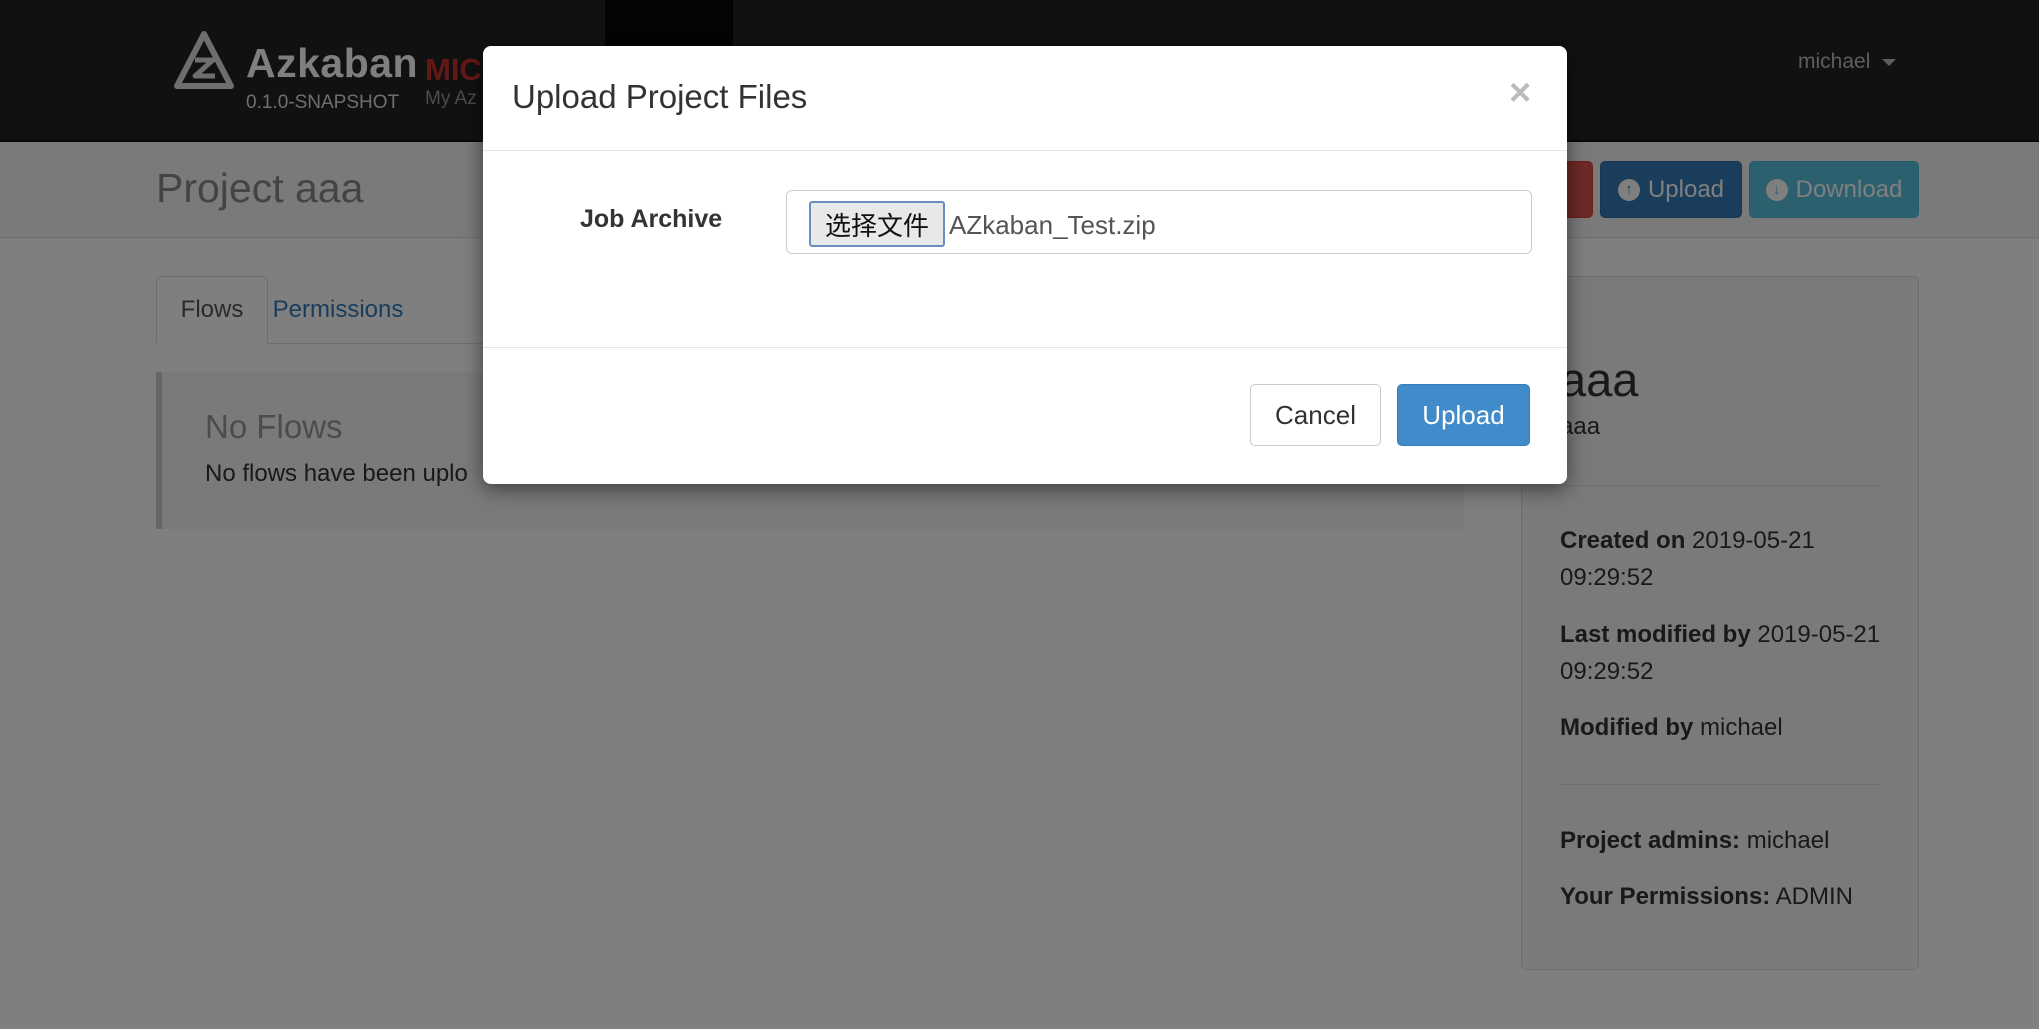 The height and width of the screenshot is (1029, 2039). Describe the element at coordinates (877, 224) in the screenshot. I see `choose-file-button: 选择文件` at that location.